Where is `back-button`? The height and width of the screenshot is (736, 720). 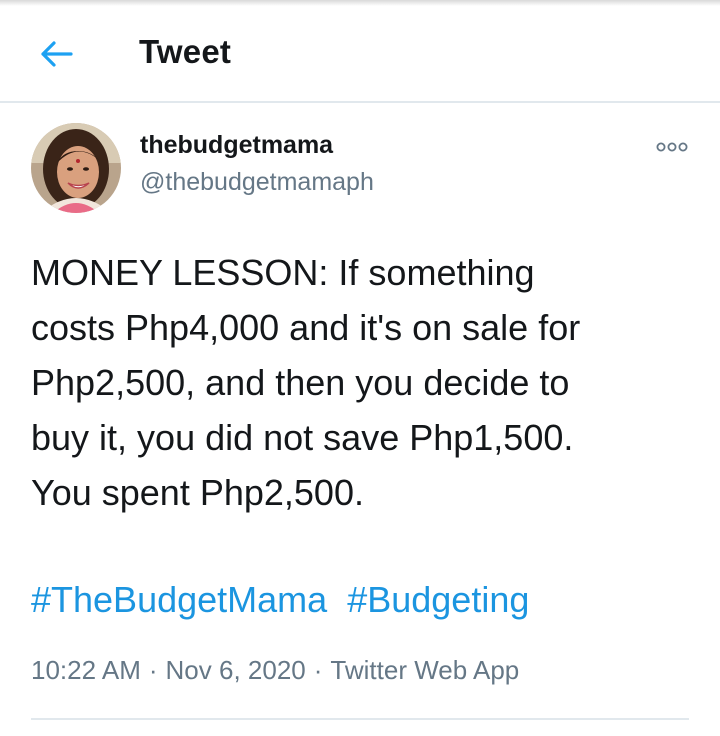
back-button is located at coordinates (56, 54).